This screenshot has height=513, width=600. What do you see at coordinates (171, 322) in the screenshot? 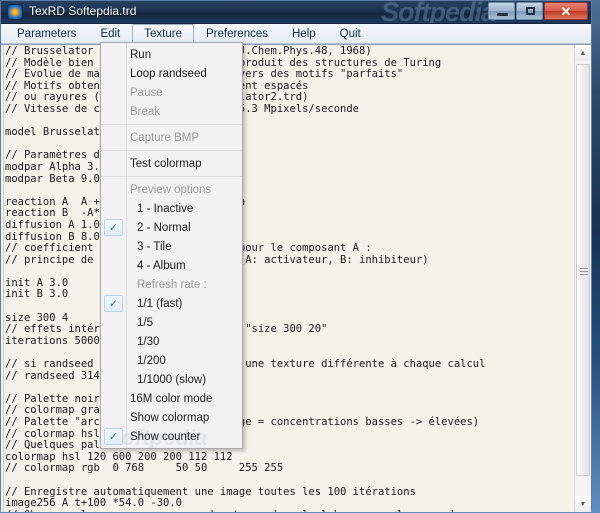
I see `menu-item-1-5: 1/5` at bounding box center [171, 322].